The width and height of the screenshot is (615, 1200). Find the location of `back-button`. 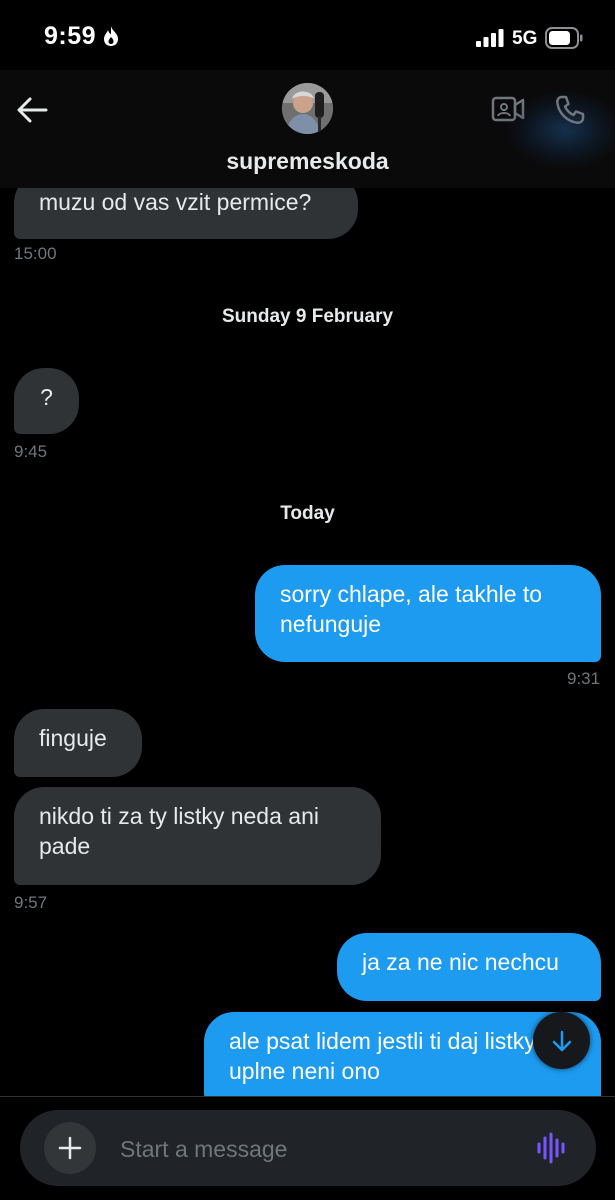

back-button is located at coordinates (32, 110).